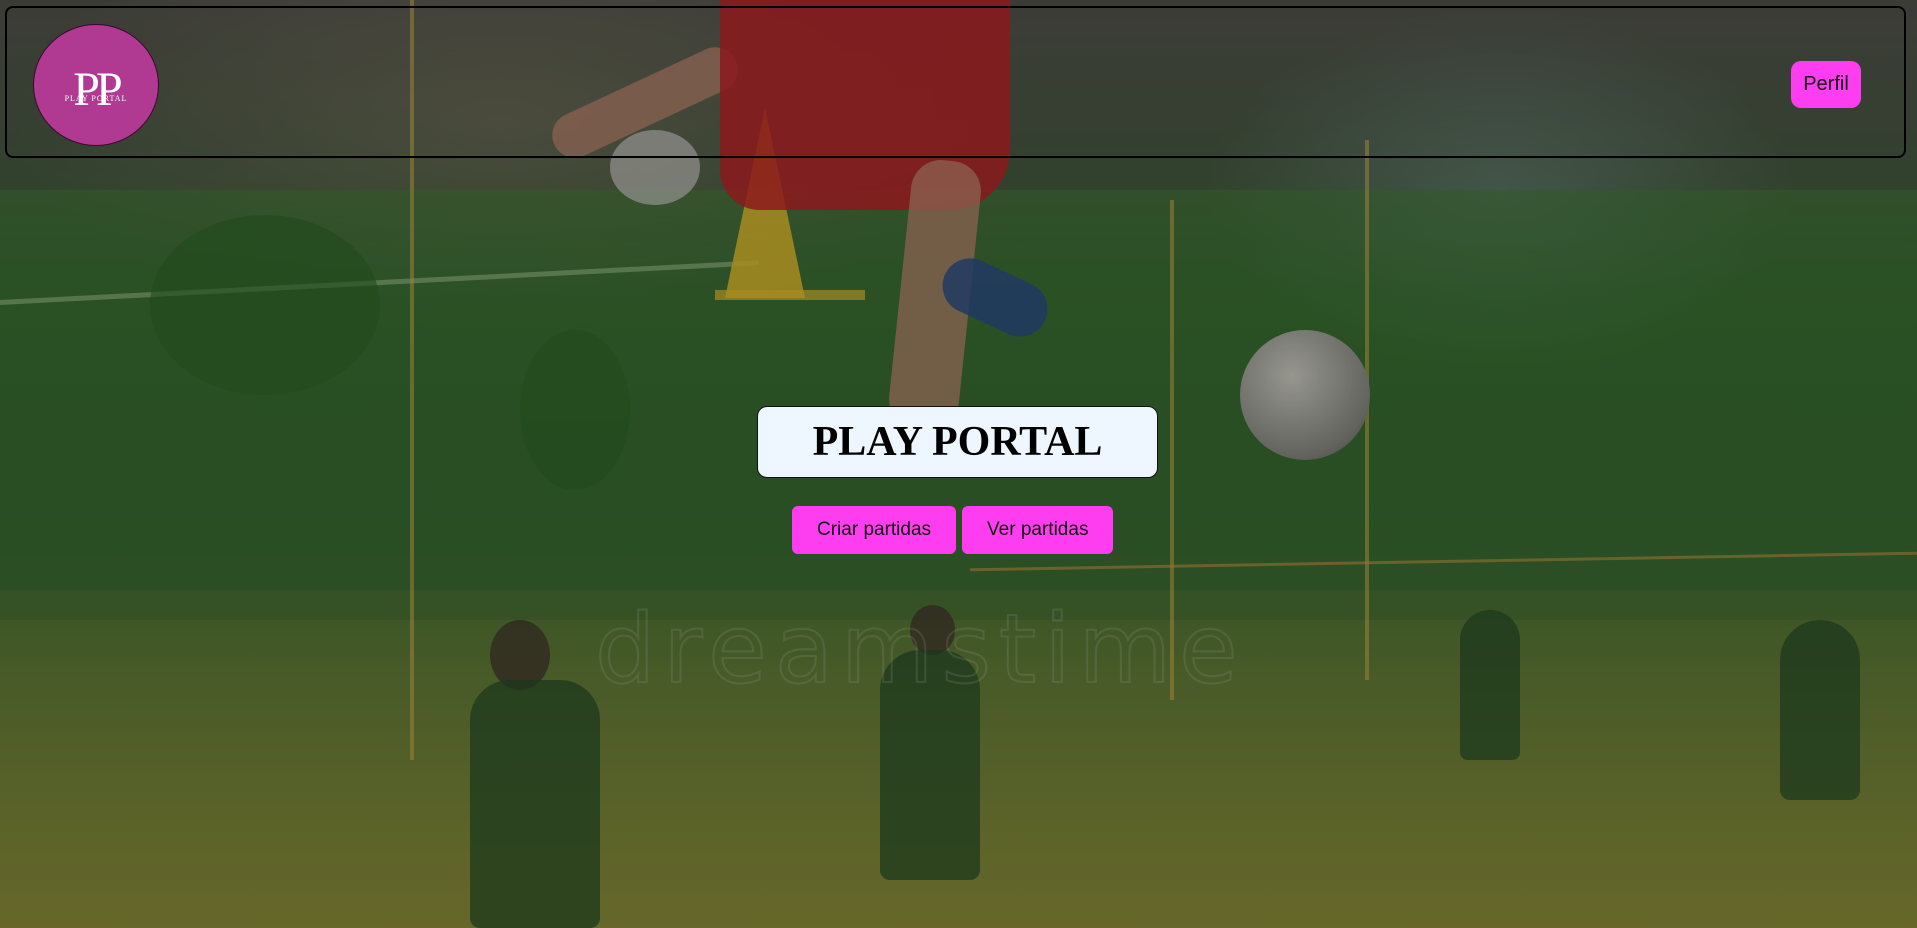 This screenshot has width=1917, height=928. I want to click on profile-button: Perfil, so click(1826, 84).